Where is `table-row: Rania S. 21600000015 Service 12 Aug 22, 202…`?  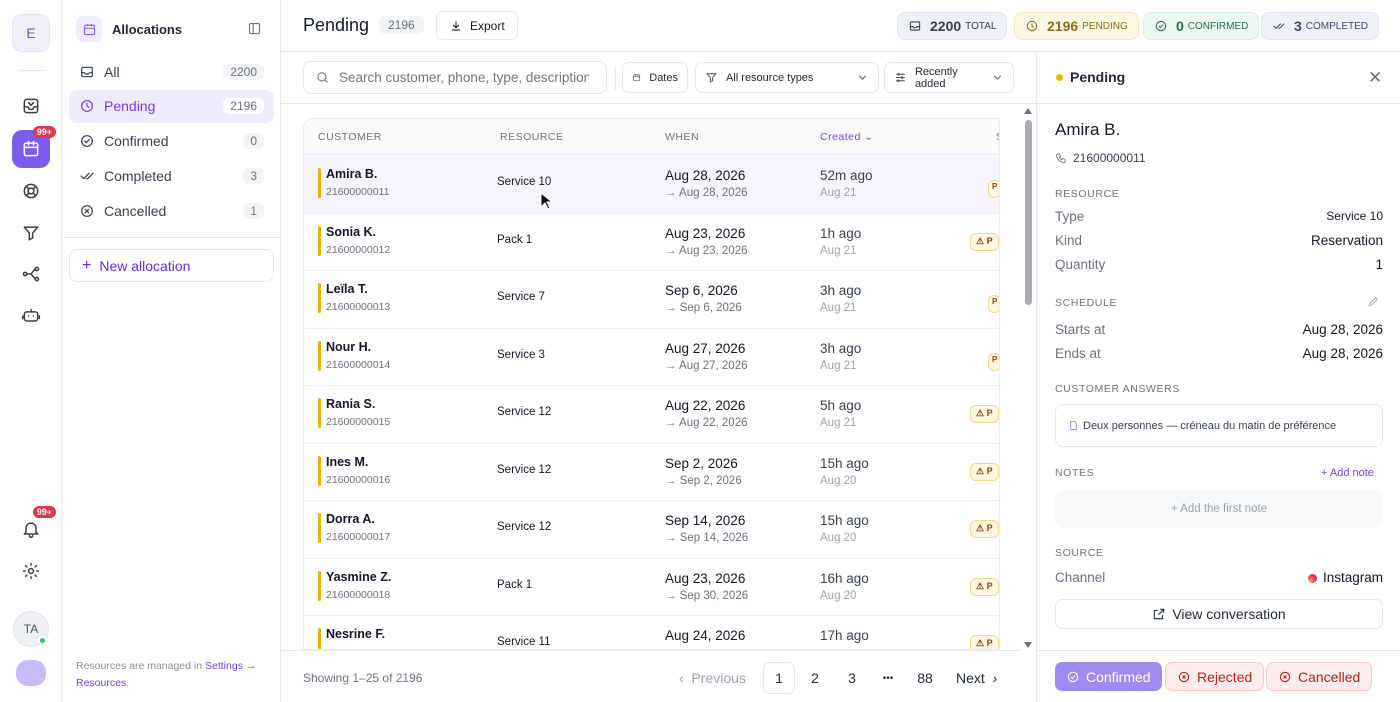 table-row: Rania S. 21600000015 Service 12 Aug 22, 202… is located at coordinates (651, 415).